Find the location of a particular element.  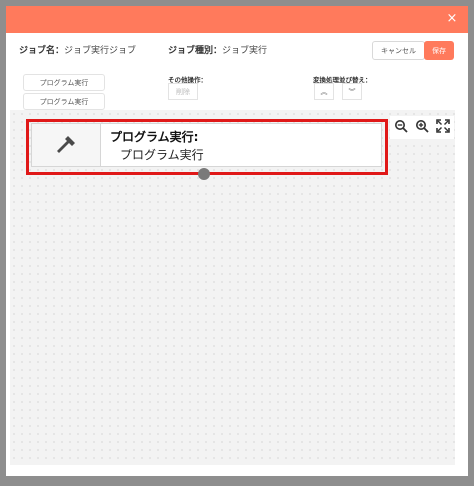

selection-highlight is located at coordinates (207, 147).